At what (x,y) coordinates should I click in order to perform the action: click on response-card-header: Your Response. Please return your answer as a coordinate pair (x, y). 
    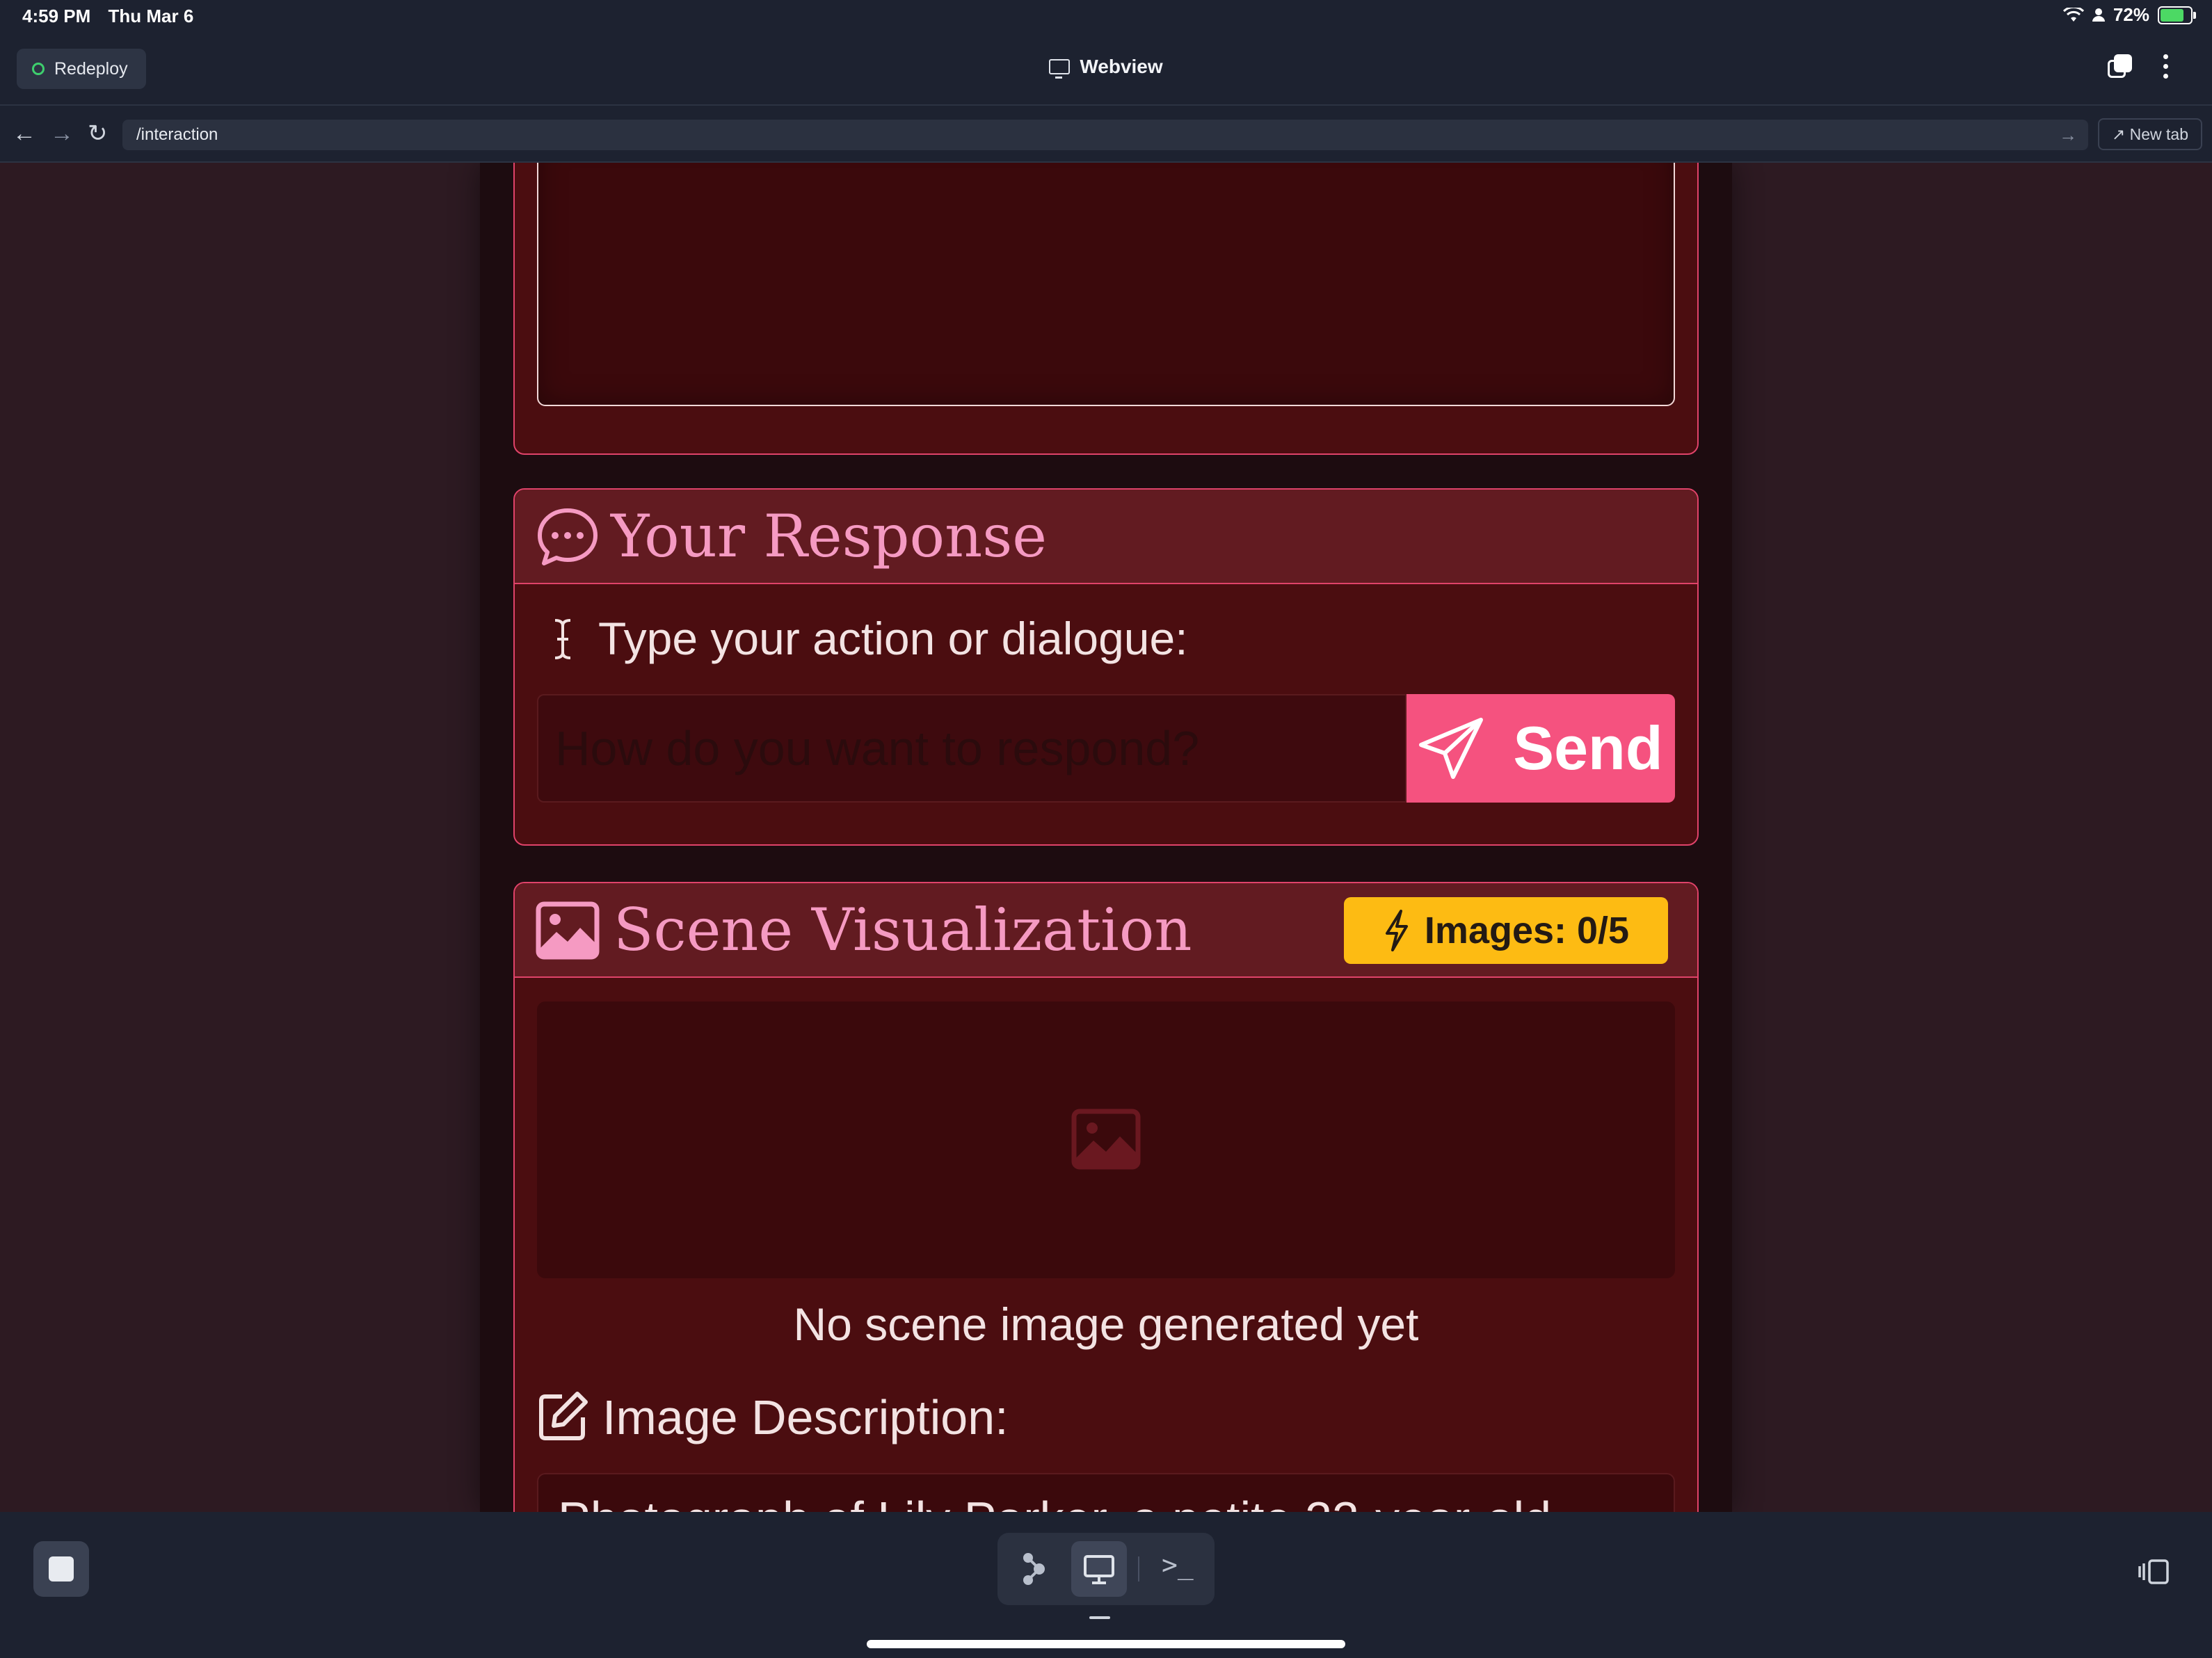
    Looking at the image, I should click on (1106, 537).